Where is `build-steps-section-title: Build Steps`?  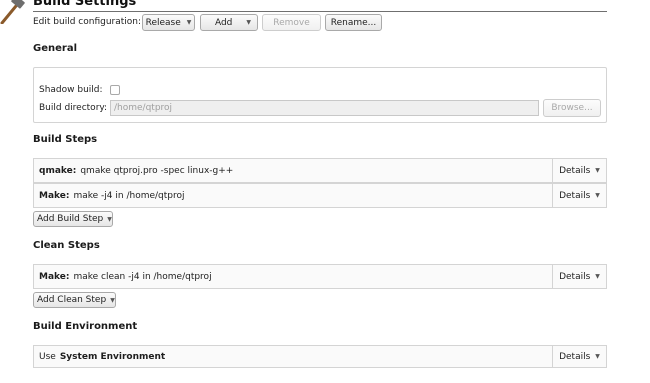 build-steps-section-title: Build Steps is located at coordinates (65, 139).